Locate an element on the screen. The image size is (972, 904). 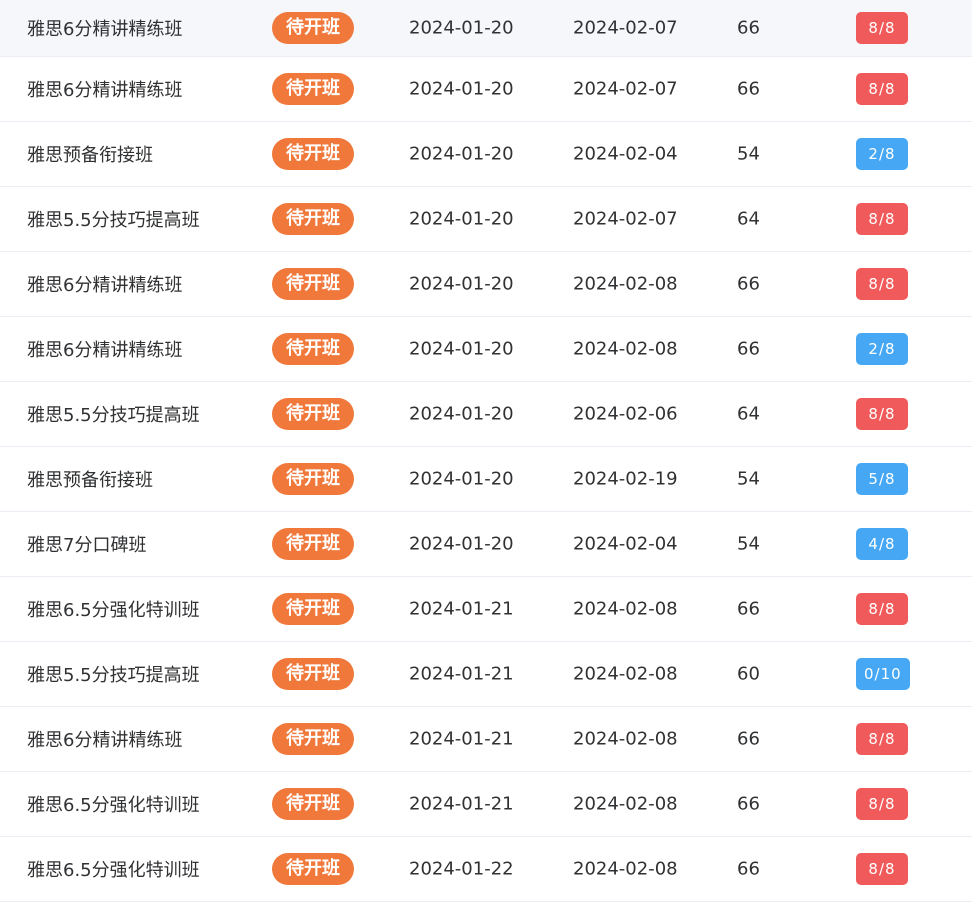
enrollment-badge: 4/8 is located at coordinates (882, 544).